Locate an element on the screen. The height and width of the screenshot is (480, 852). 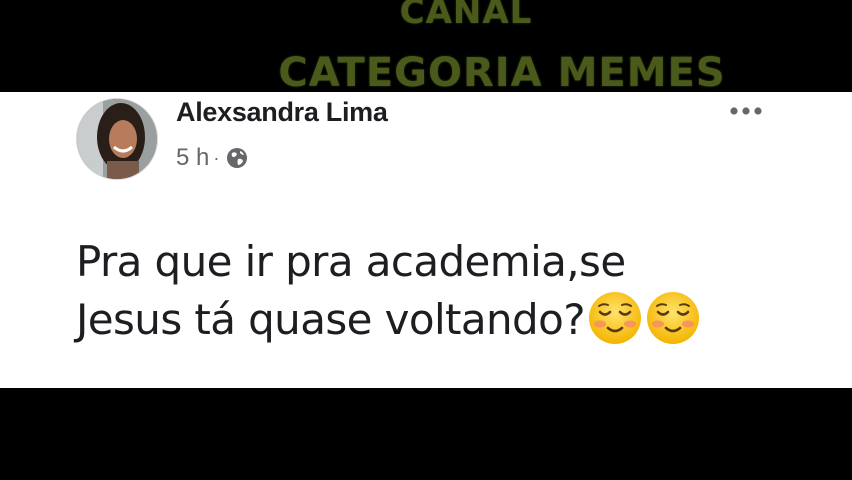
more-options-icon is located at coordinates (746, 111).